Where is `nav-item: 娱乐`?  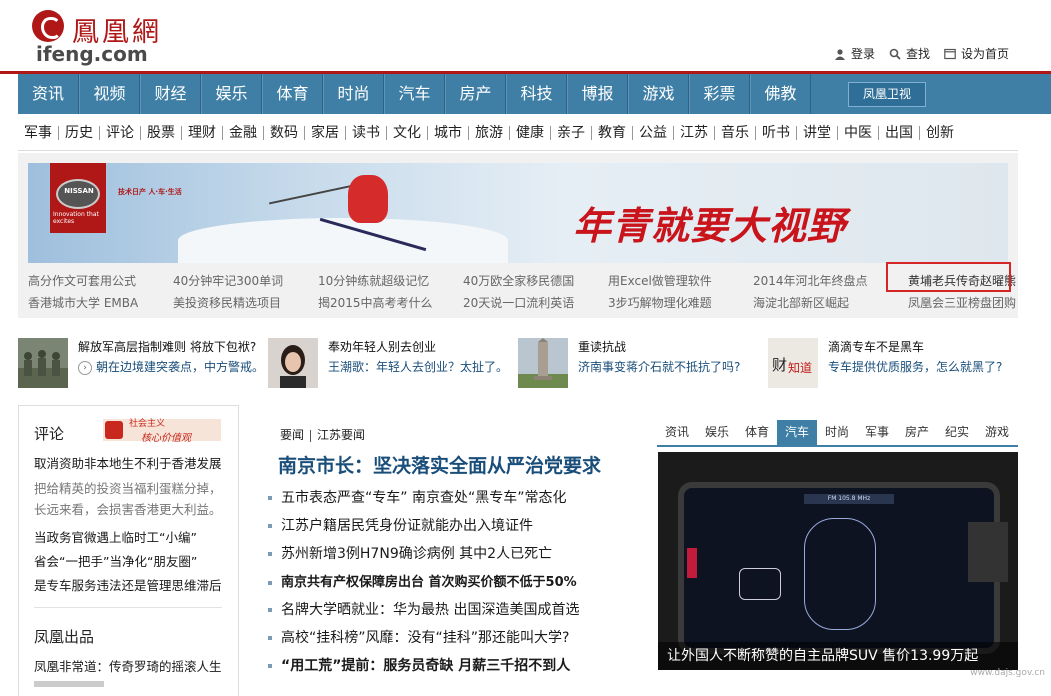 nav-item: 娱乐 is located at coordinates (231, 94).